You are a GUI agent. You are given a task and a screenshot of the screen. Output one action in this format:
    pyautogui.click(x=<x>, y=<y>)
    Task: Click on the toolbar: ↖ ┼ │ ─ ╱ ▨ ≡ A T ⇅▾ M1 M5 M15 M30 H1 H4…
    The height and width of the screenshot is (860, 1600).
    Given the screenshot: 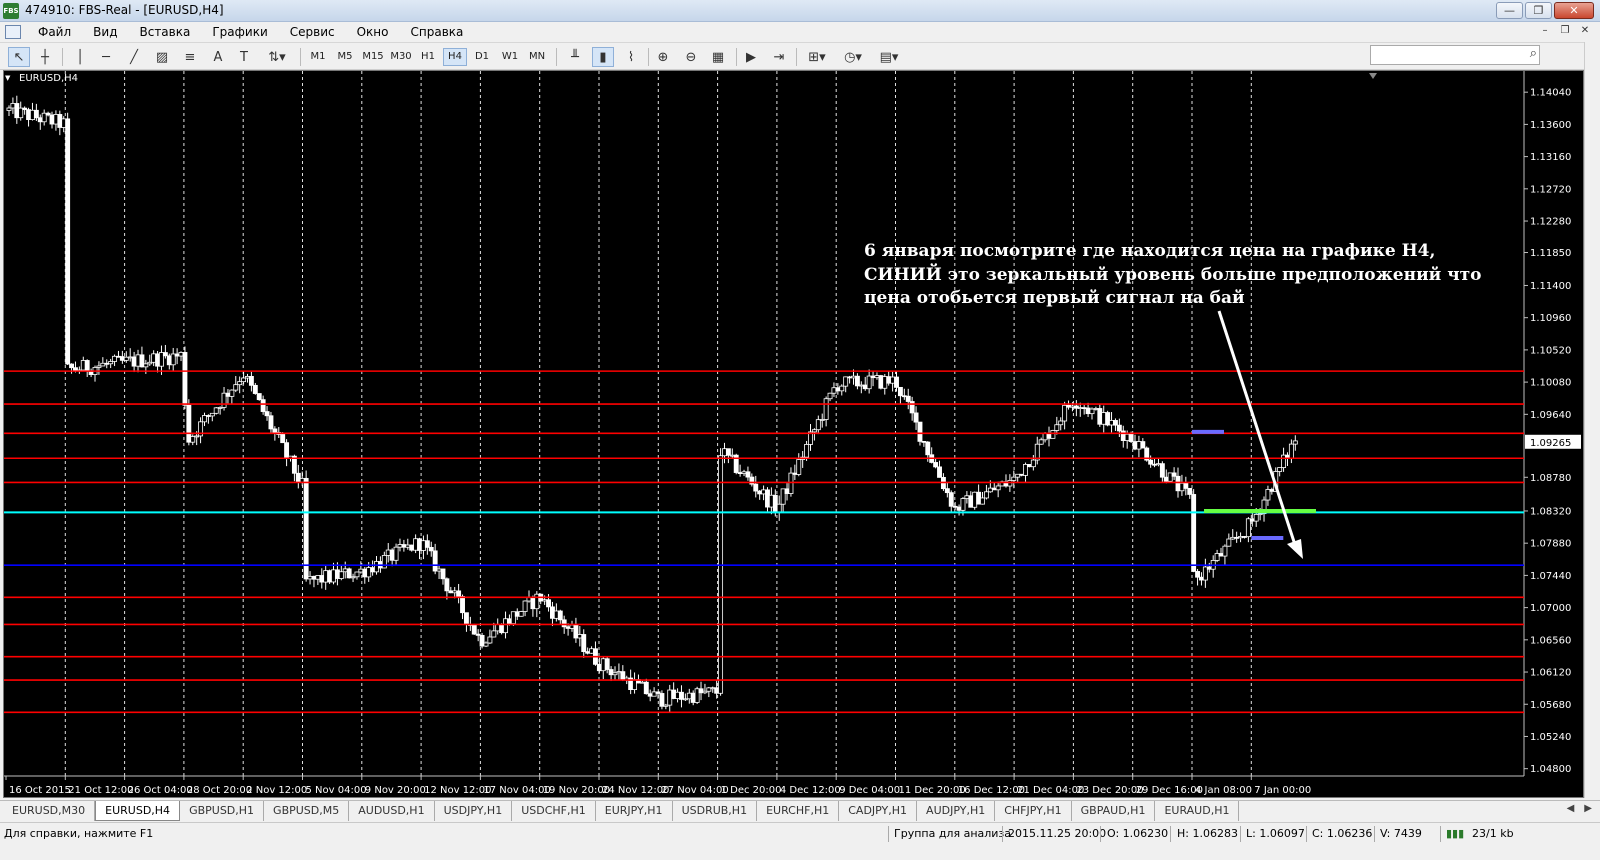 What is the action you would take?
    pyautogui.click(x=800, y=56)
    